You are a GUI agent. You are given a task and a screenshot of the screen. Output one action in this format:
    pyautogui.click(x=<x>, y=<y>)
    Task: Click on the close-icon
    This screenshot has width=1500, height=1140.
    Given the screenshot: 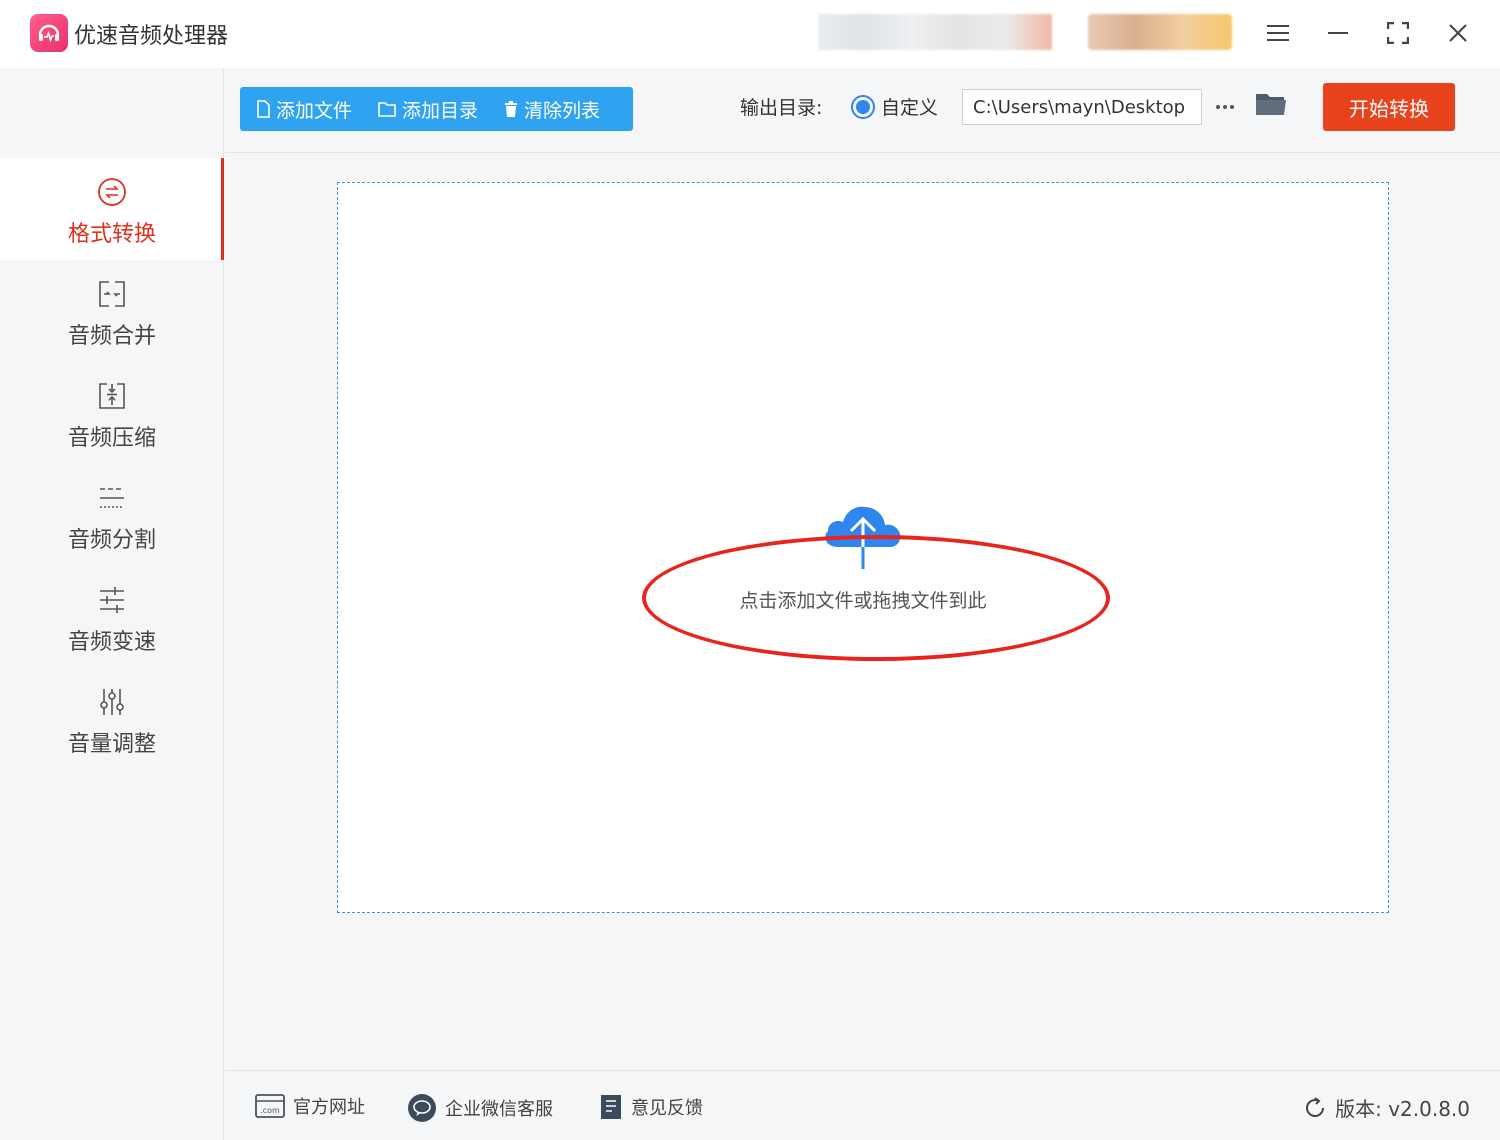 What is the action you would take?
    pyautogui.click(x=1458, y=33)
    